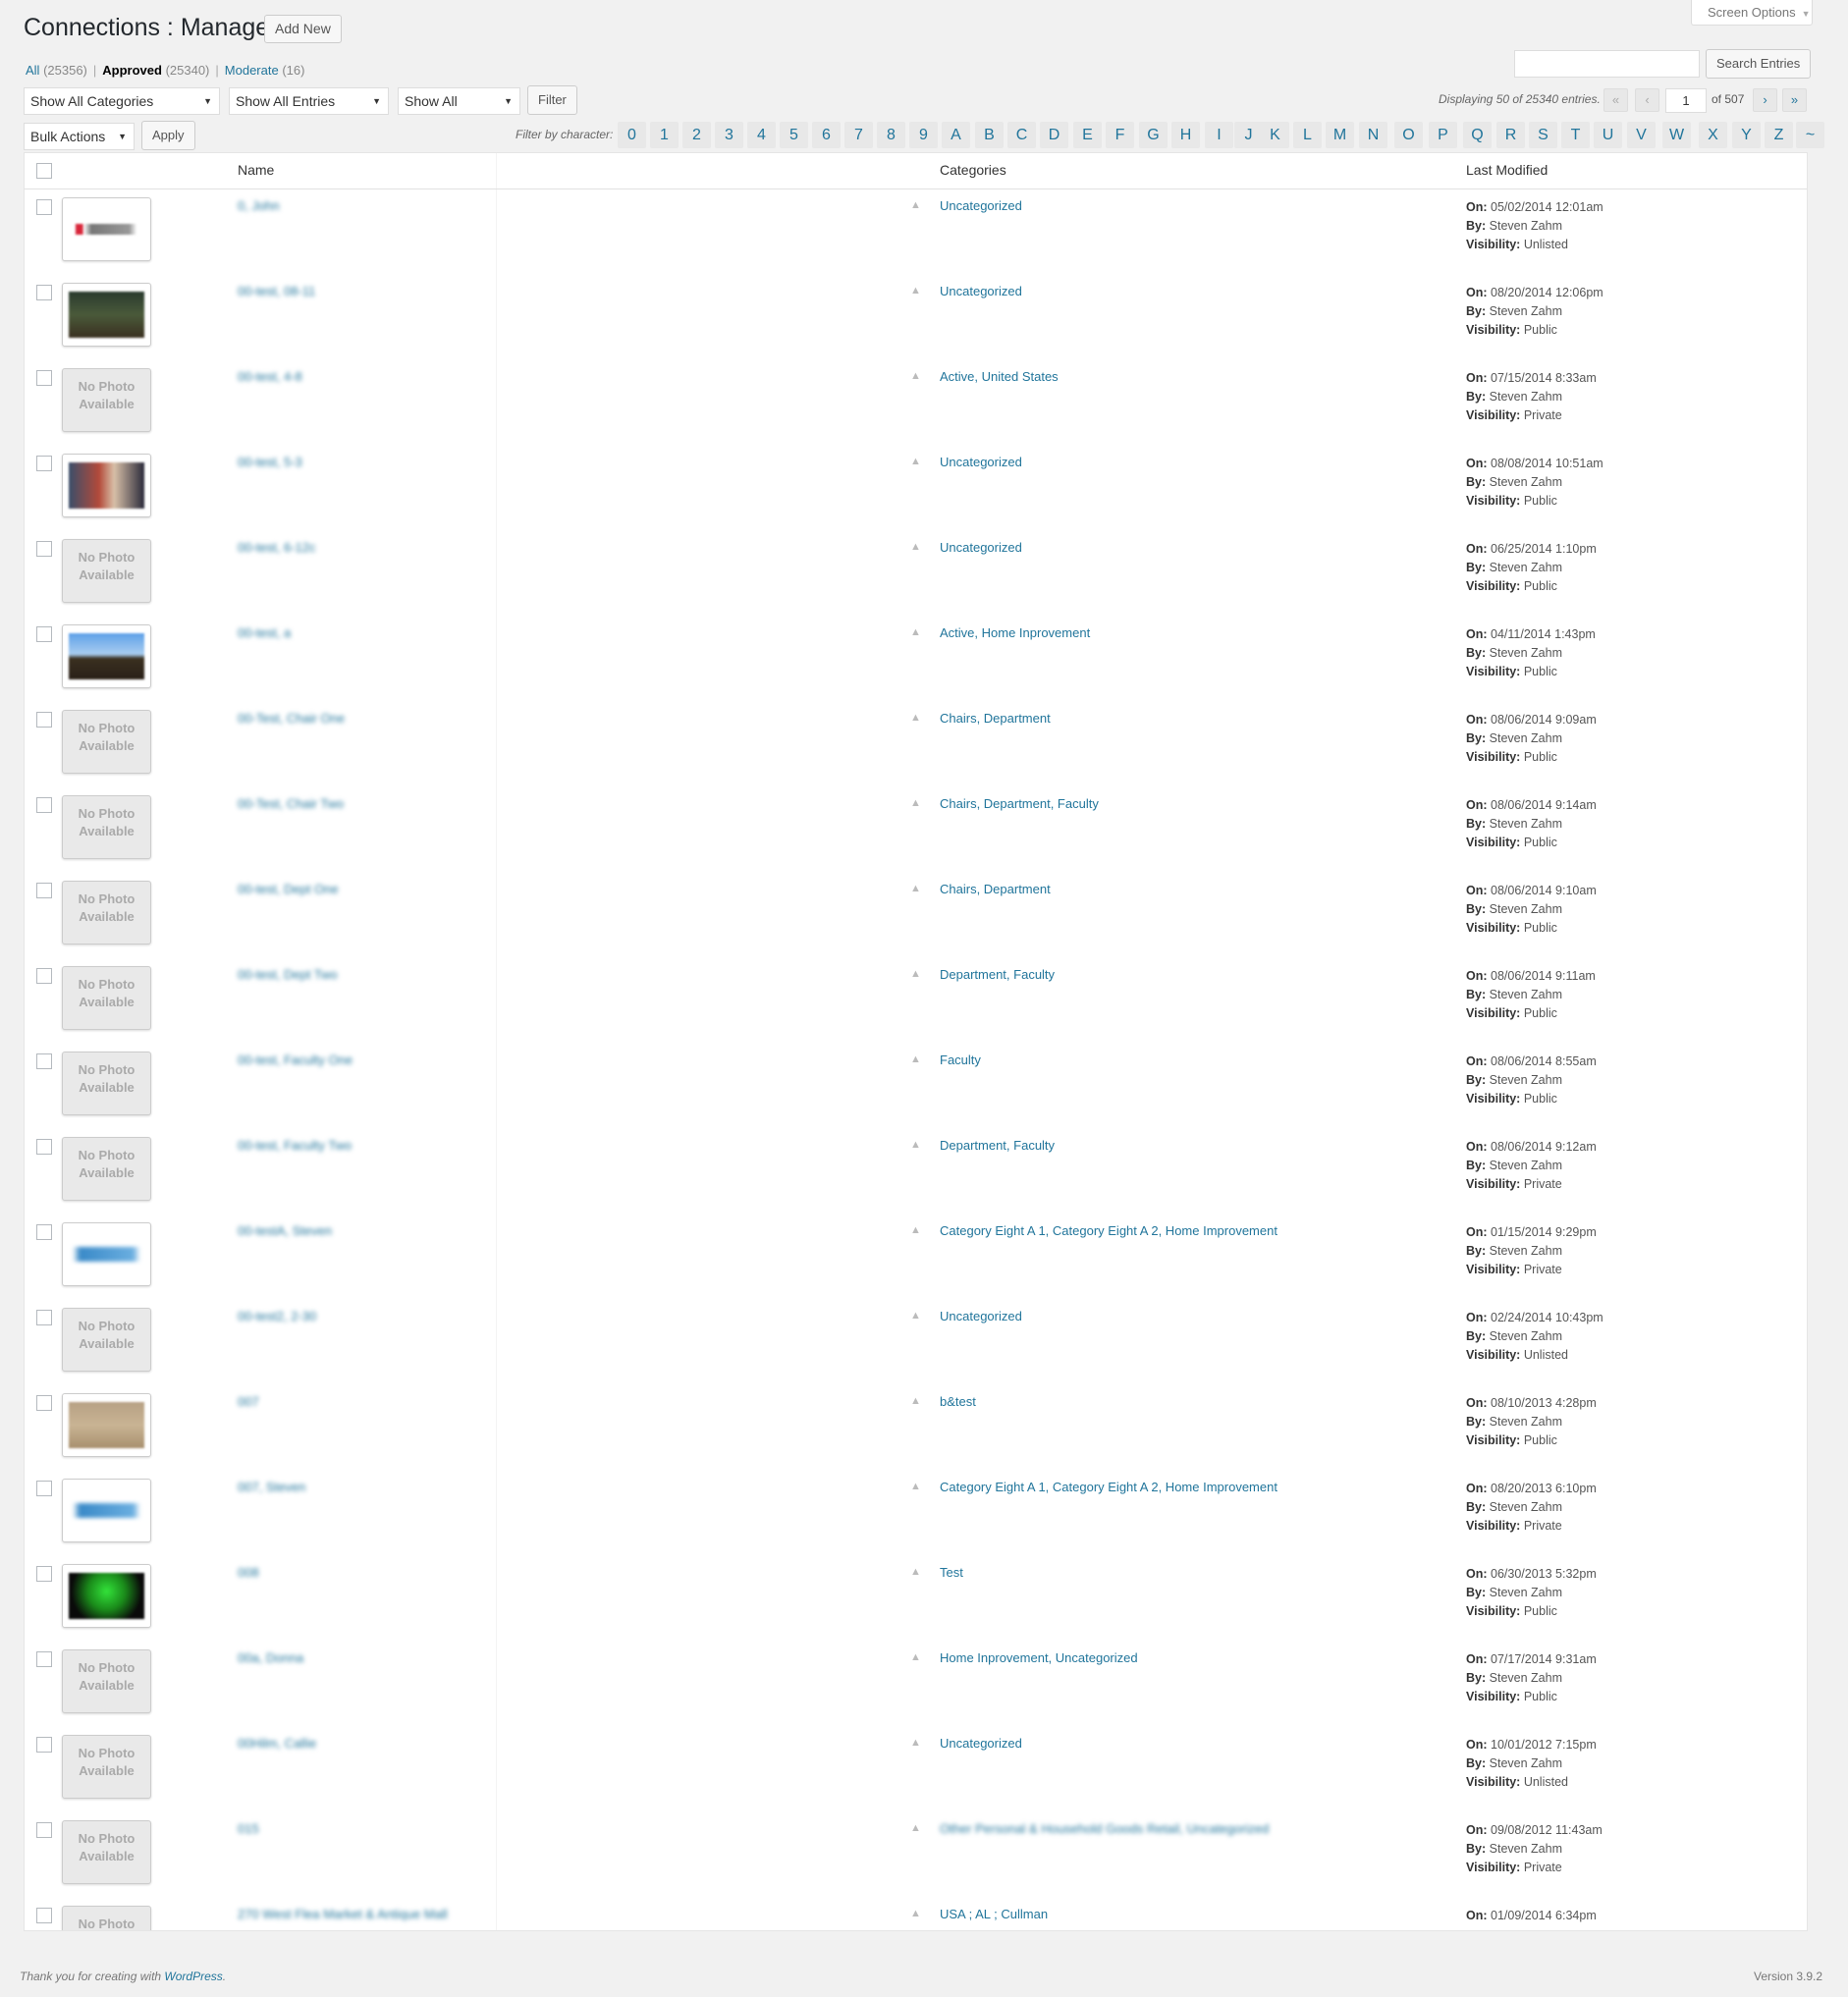  I want to click on char-filter-t: T, so click(1576, 135).